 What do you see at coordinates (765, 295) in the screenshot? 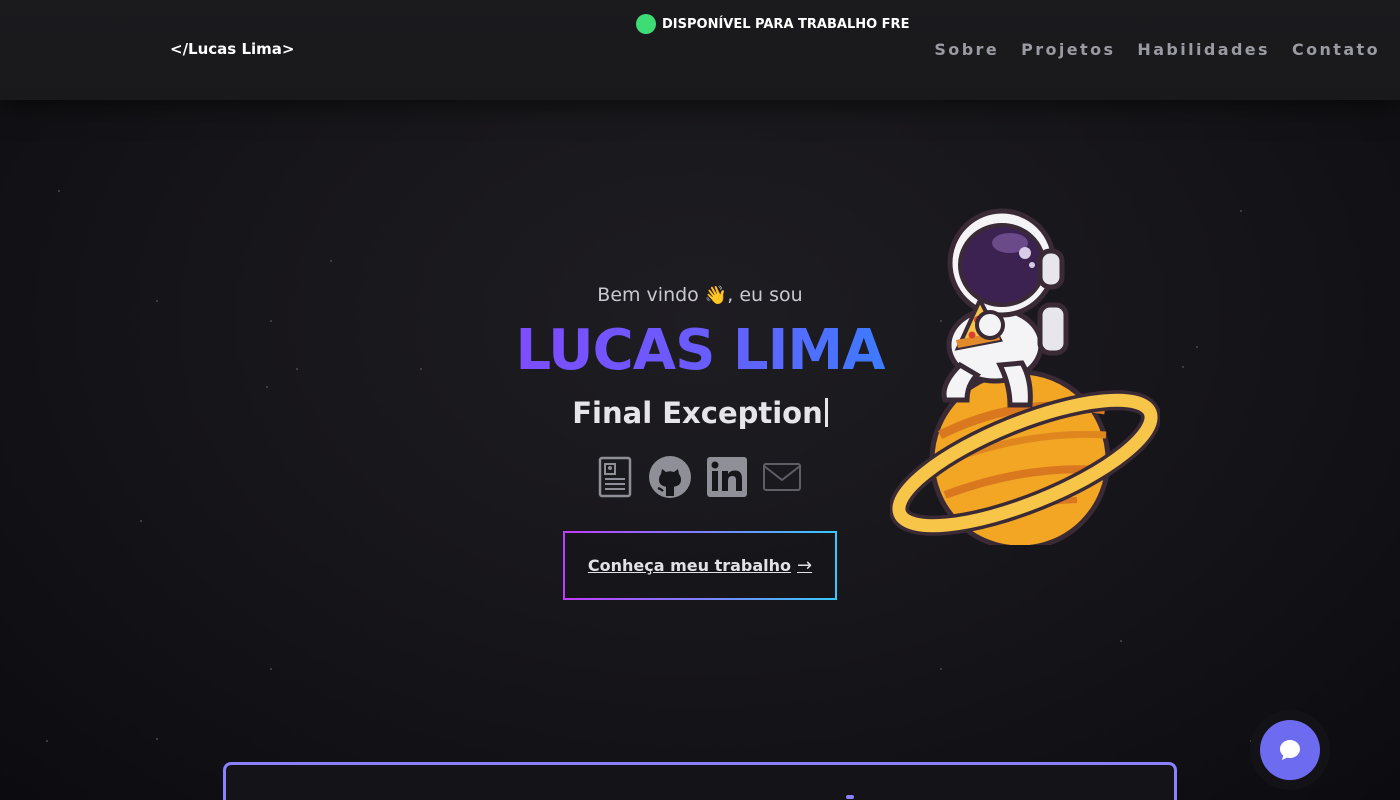
I see `greeting-suffix: , eu sou` at bounding box center [765, 295].